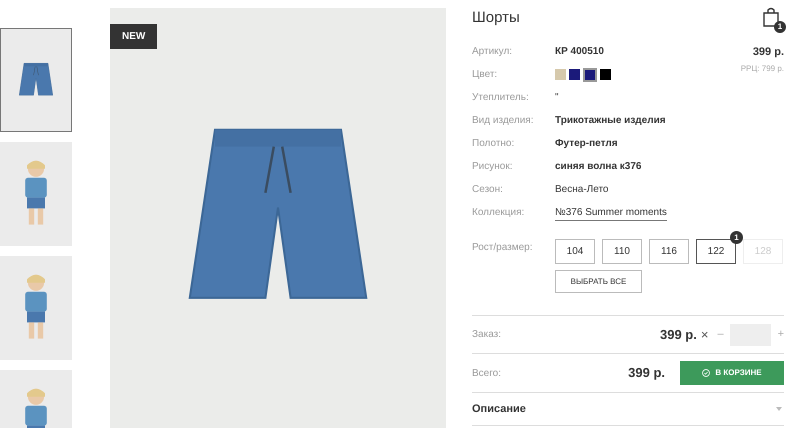  I want to click on attribute-label: Рисунок:, so click(493, 167).